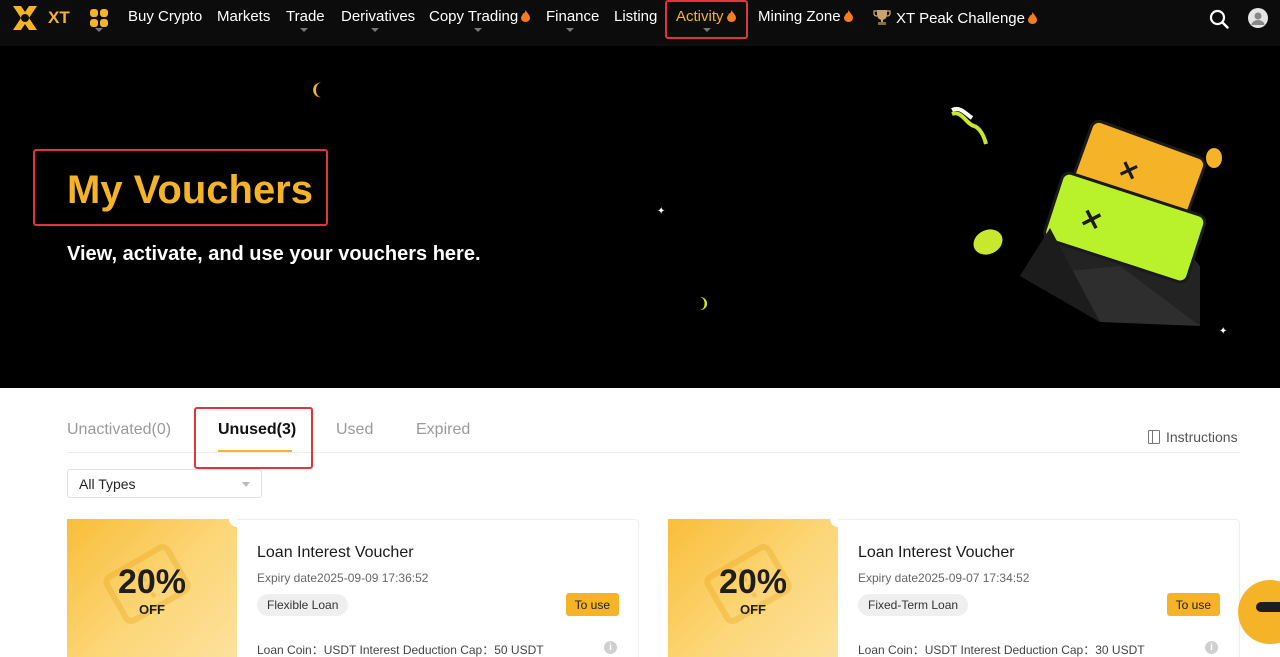 The image size is (1280, 657). I want to click on instructions-link: Instructions, so click(1193, 437).